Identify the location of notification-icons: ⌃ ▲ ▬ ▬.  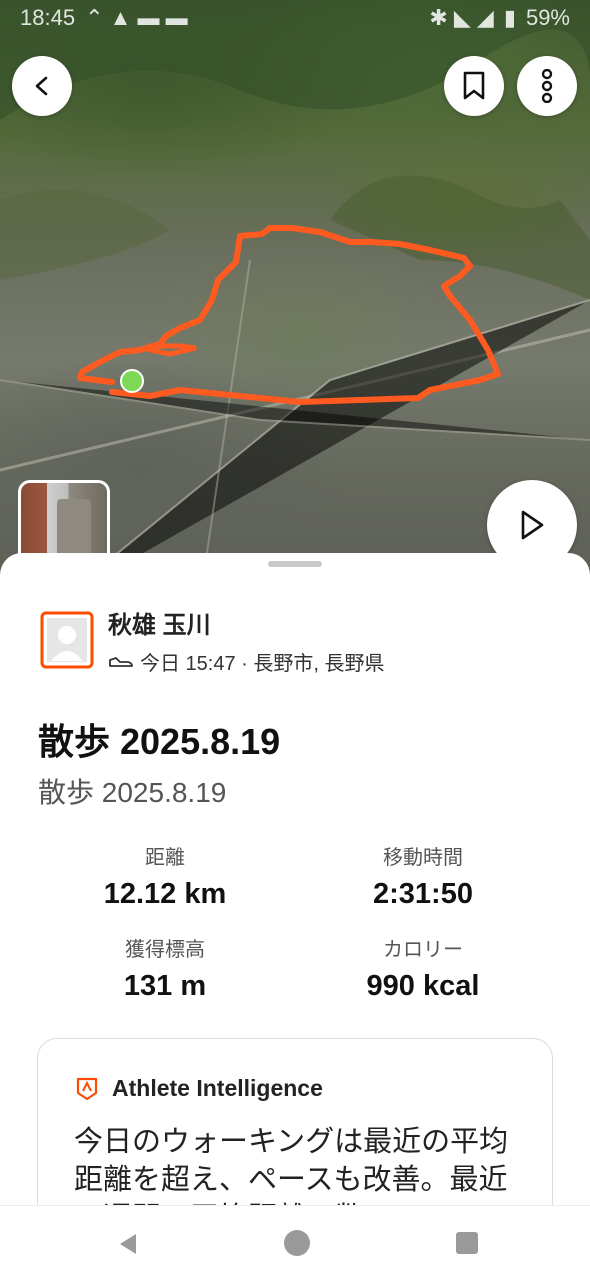
(136, 17).